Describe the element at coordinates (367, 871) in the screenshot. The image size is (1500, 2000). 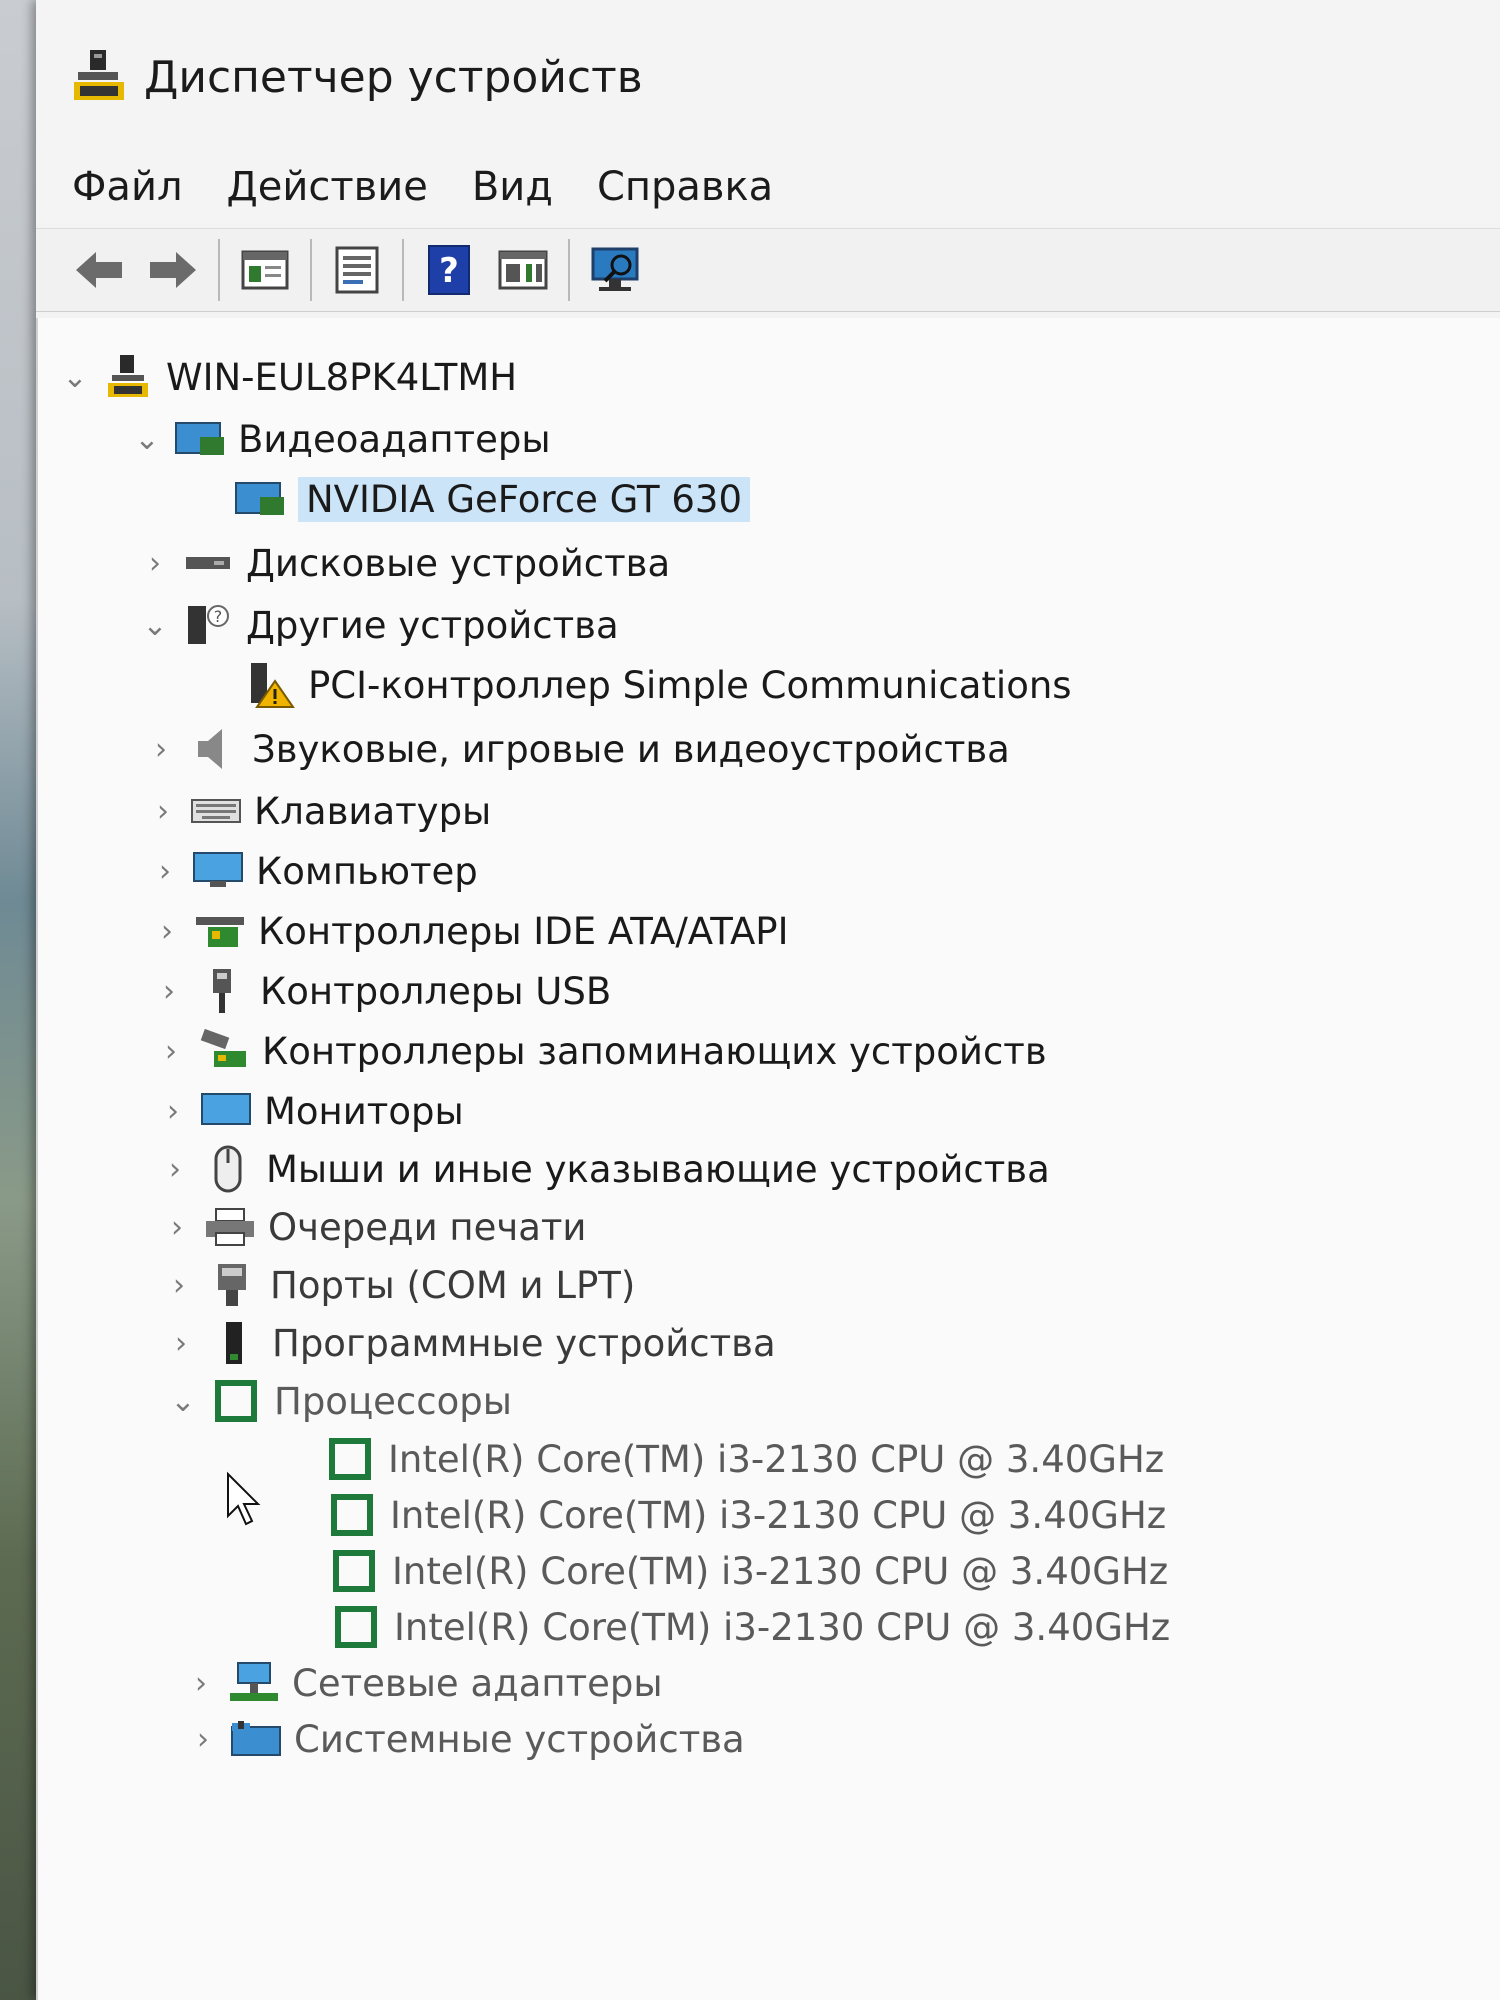
I see `tree-item-label: Компьютер` at that location.